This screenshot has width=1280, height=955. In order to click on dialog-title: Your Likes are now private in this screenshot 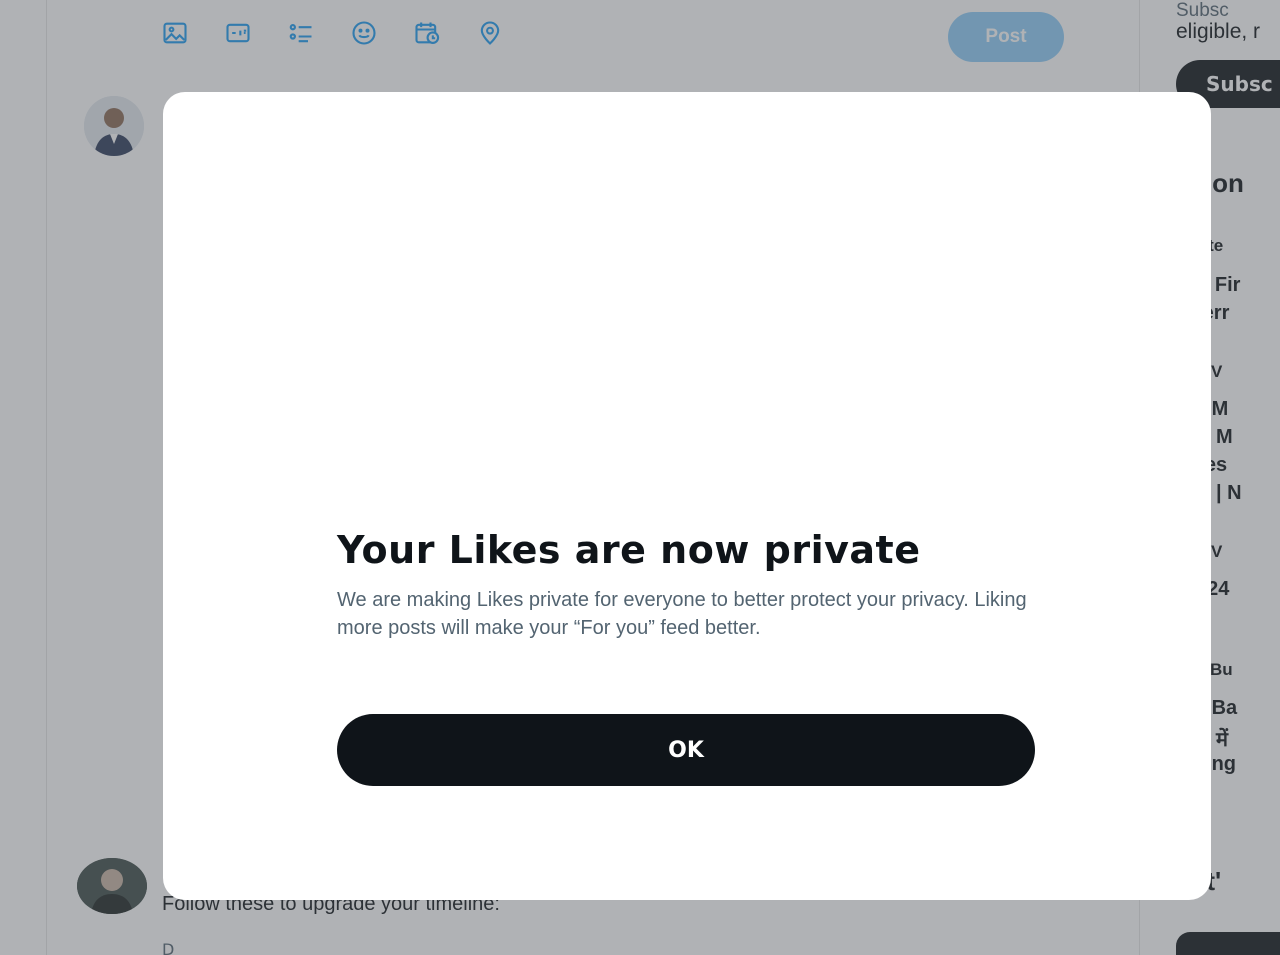, I will do `click(629, 550)`.